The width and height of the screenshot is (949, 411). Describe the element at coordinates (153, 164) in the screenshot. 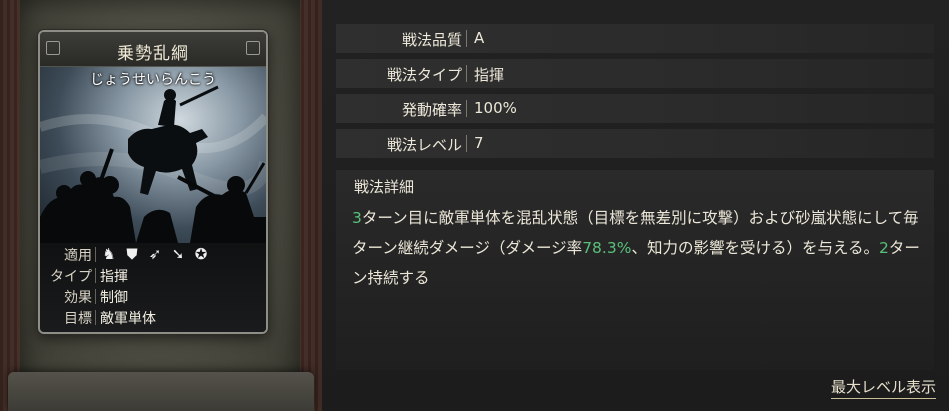

I see `battle-silhouette-icon` at that location.